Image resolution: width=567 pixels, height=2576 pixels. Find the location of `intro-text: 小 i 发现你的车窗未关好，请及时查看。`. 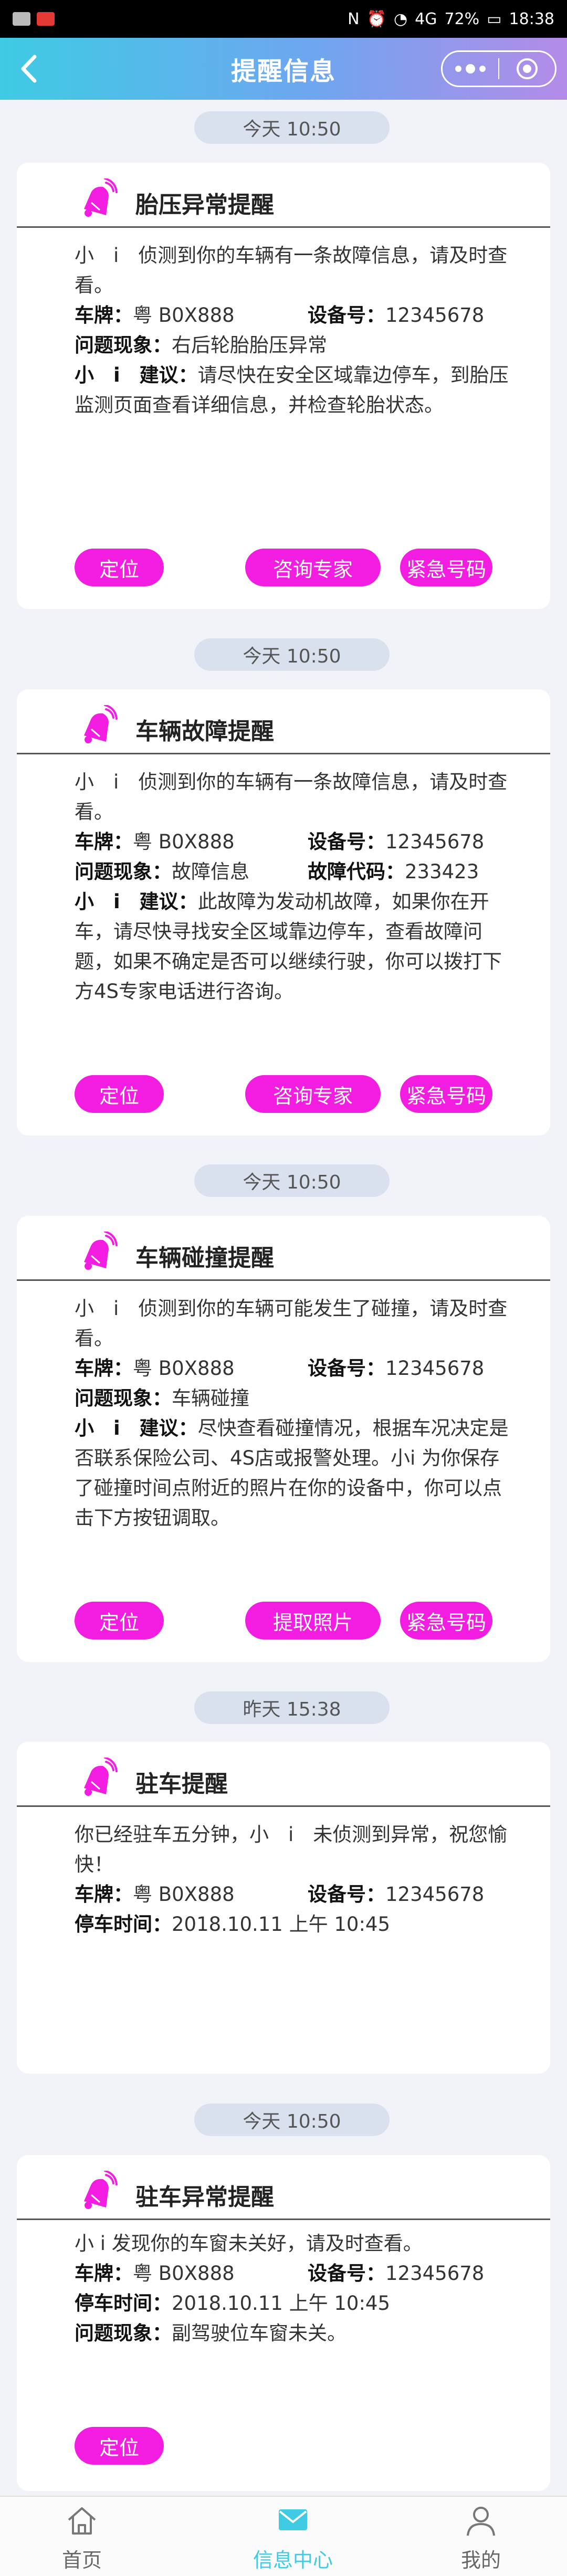

intro-text: 小 i 发现你的车窗未关好，请及时查看。 is located at coordinates (249, 2243).